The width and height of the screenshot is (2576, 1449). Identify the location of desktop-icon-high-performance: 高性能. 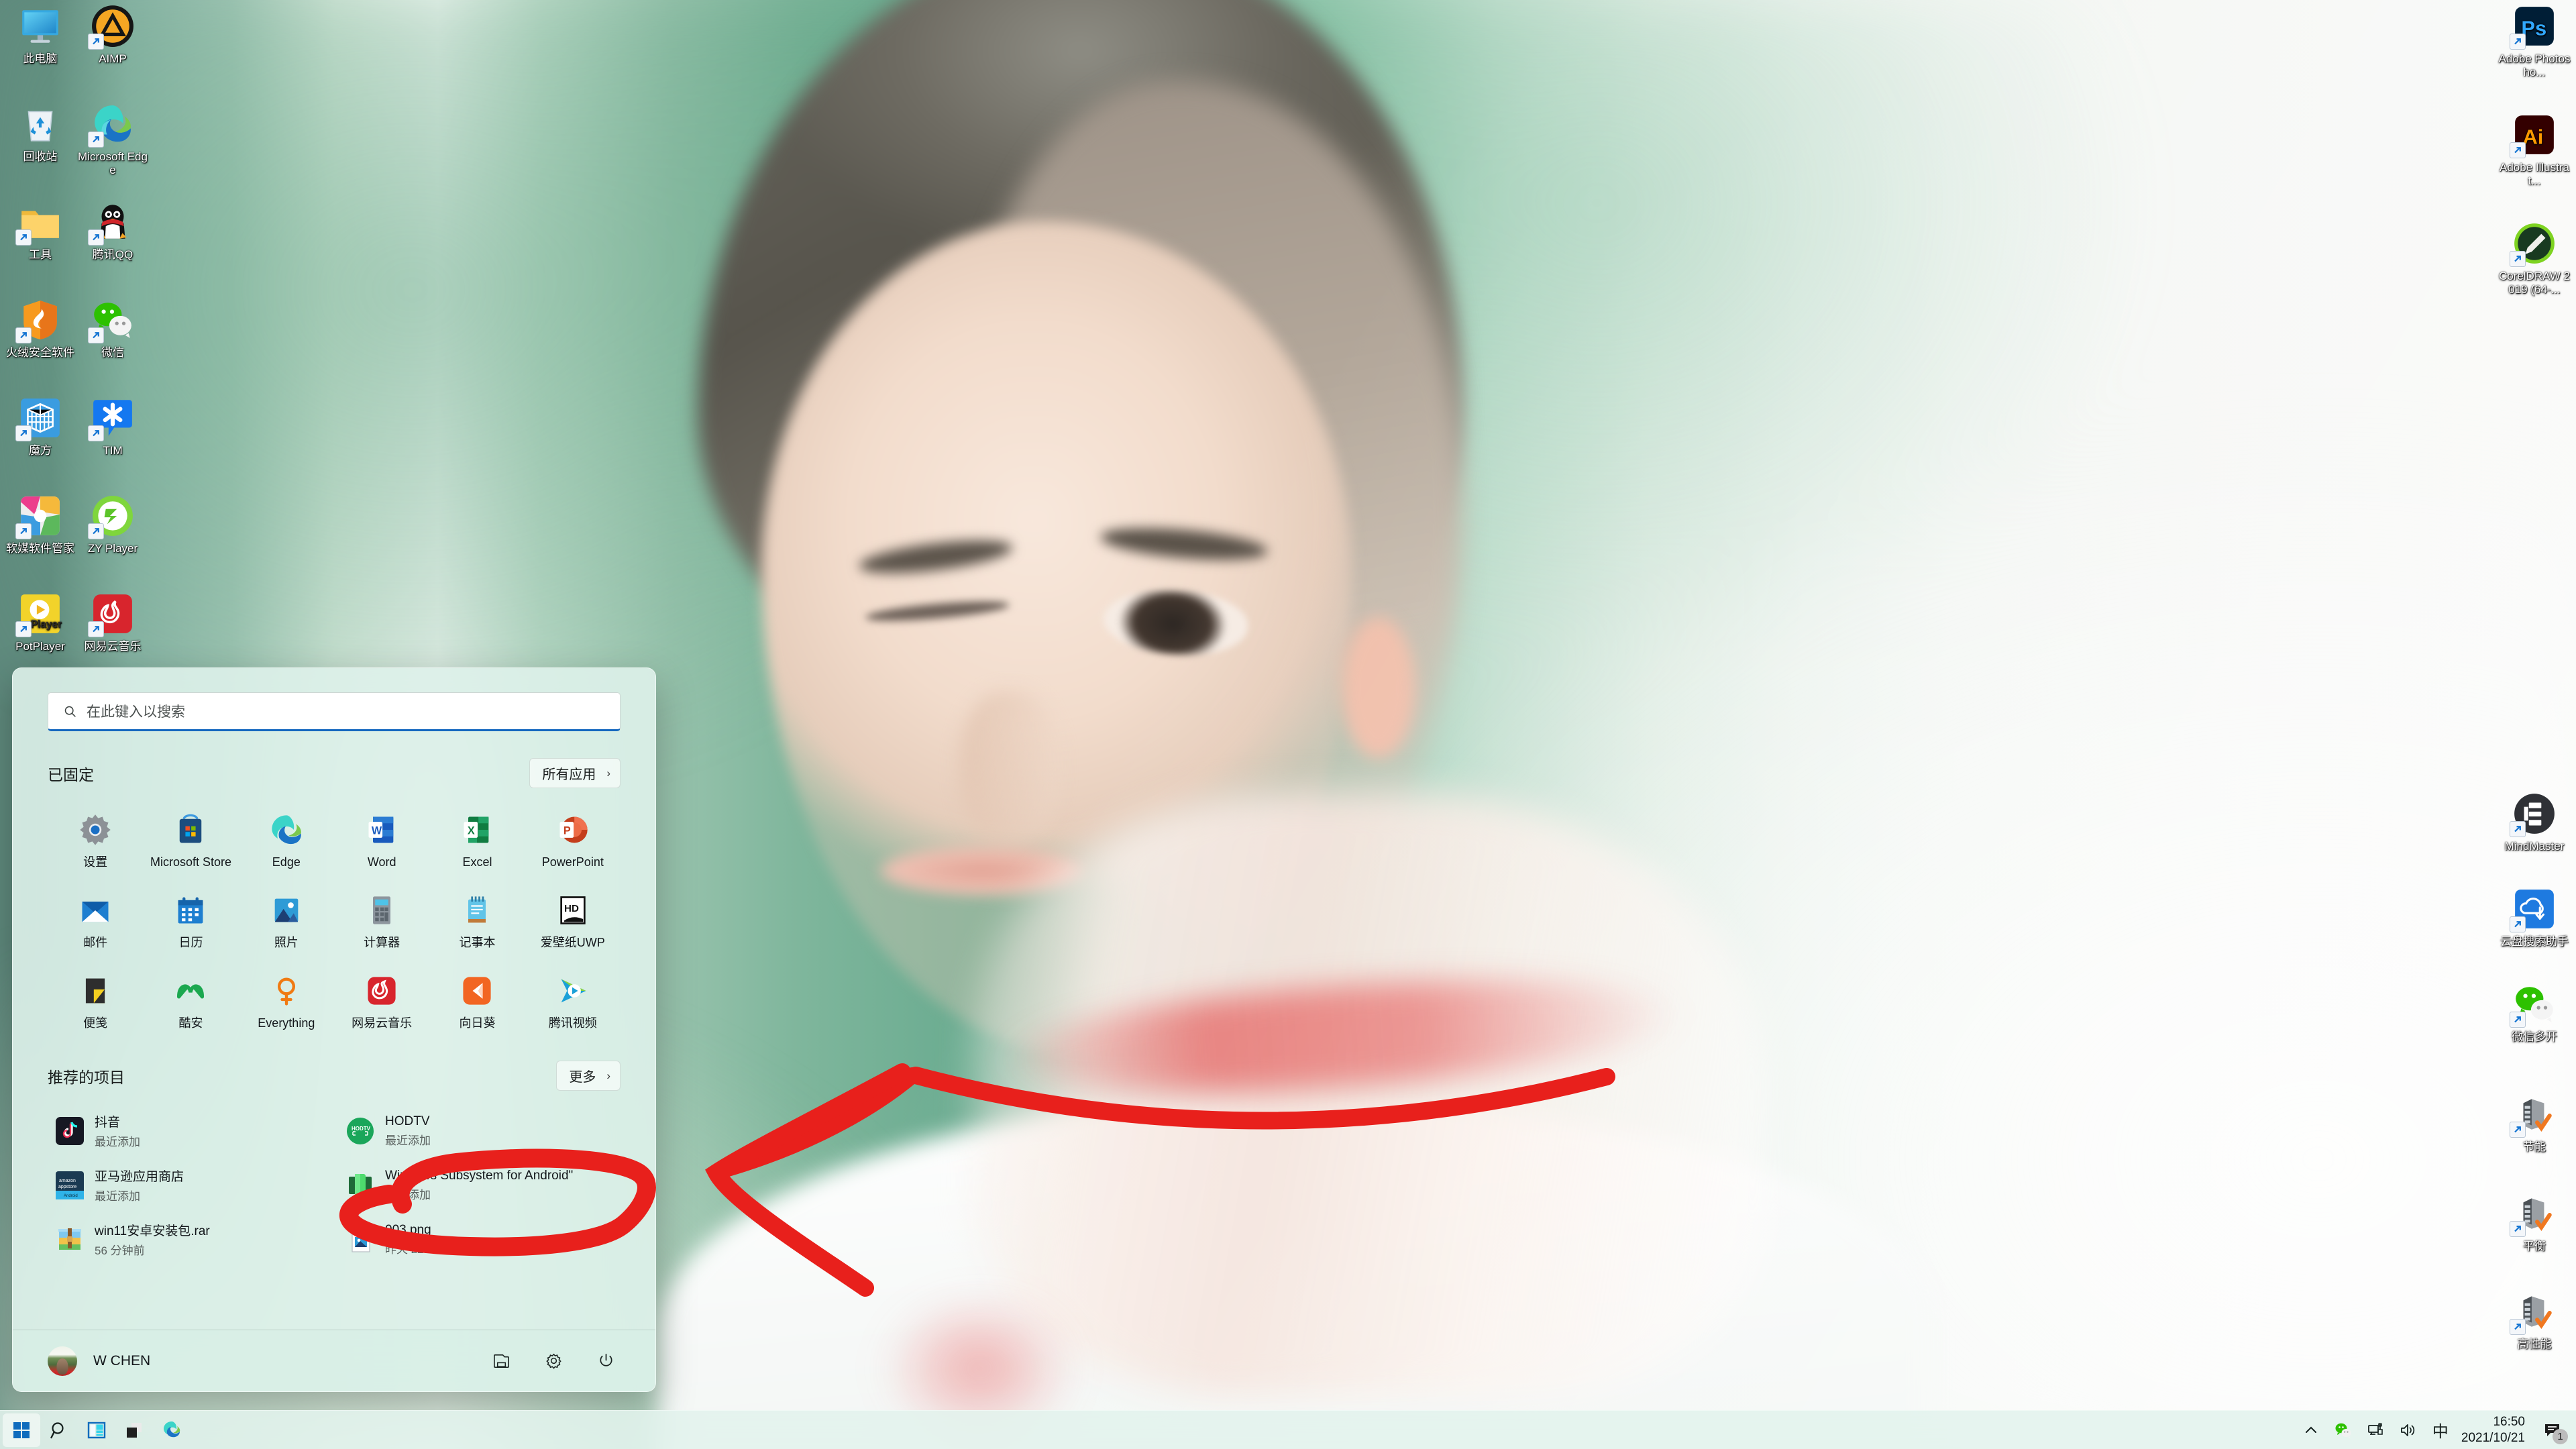
(2534, 1320).